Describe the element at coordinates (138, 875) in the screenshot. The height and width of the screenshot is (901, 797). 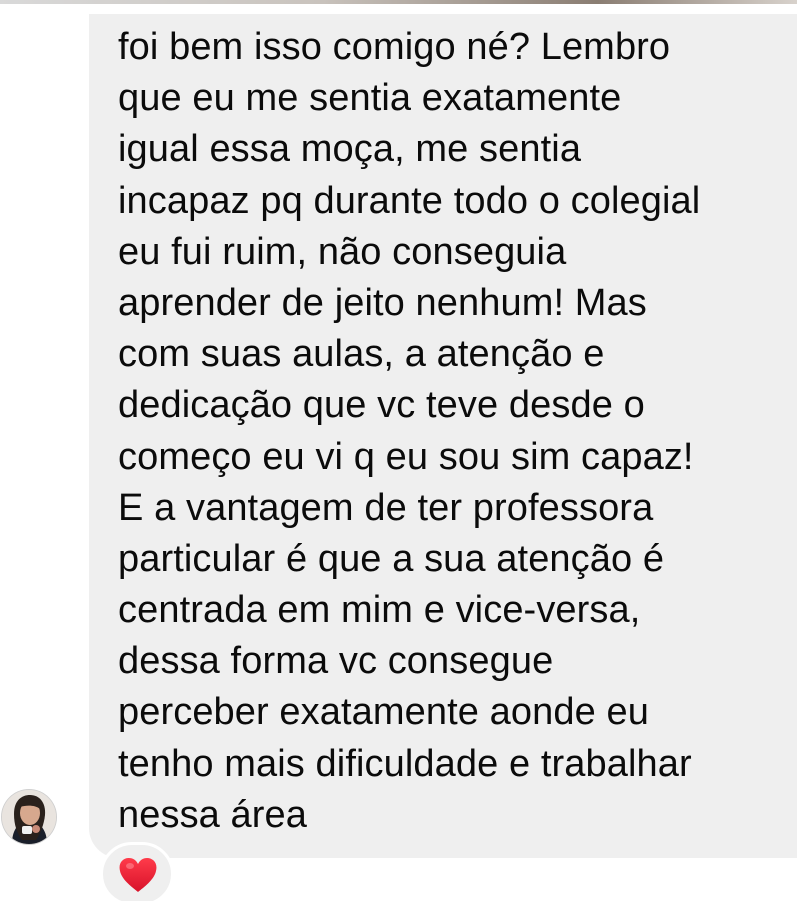
I see `red-heart-icon` at that location.